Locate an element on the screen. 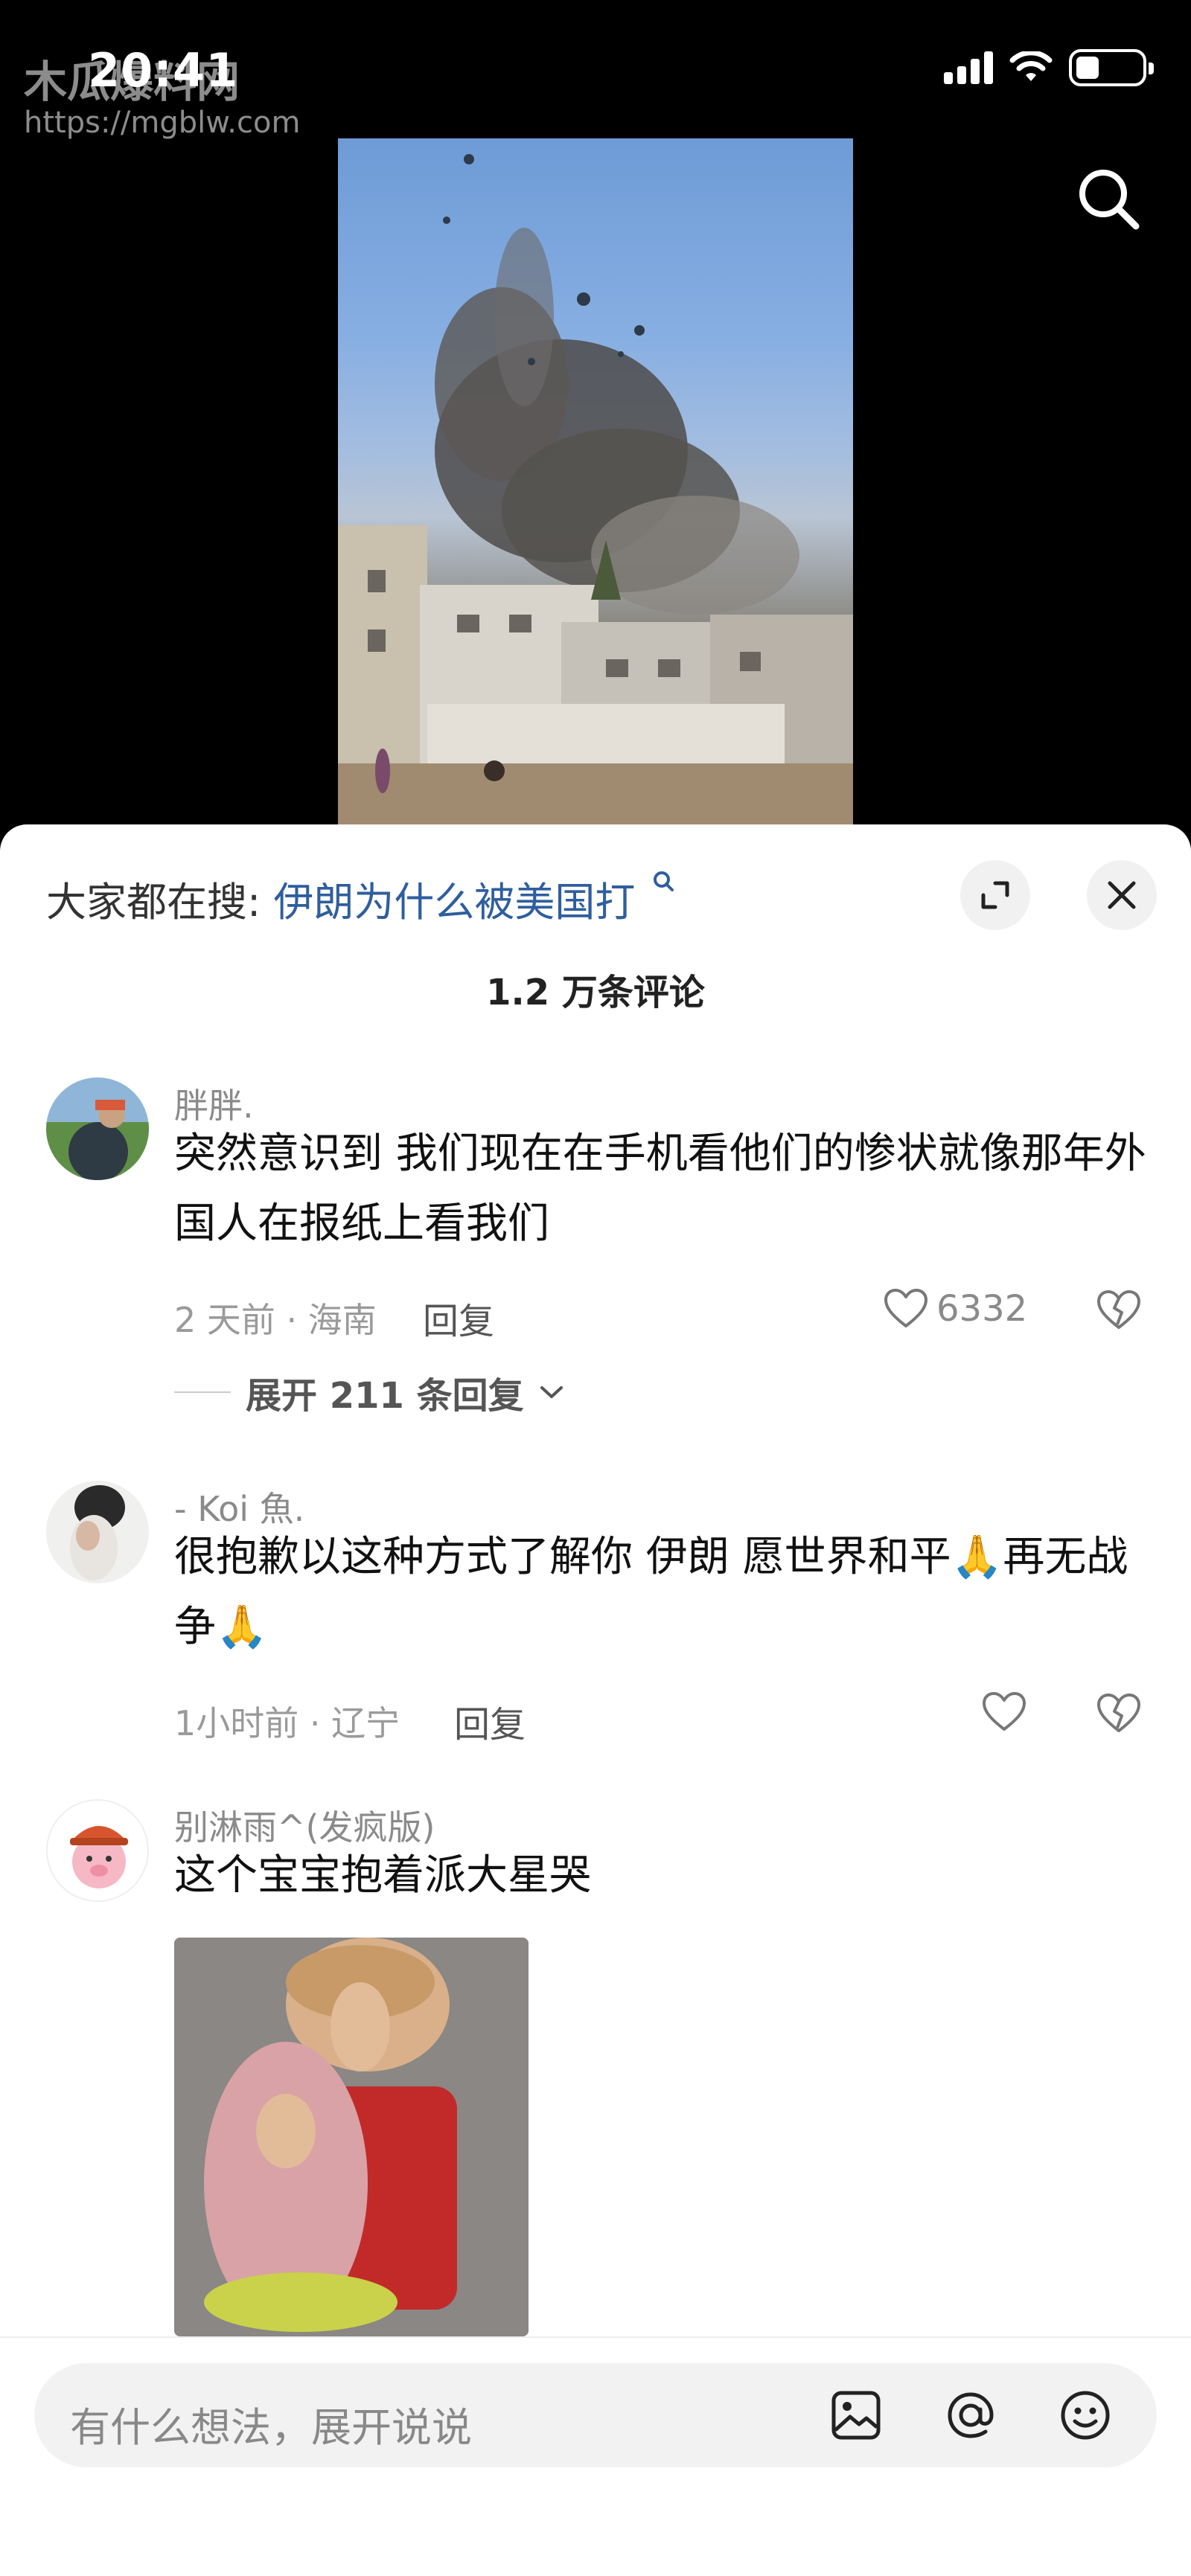  comment-count: 1.2 万条评论 is located at coordinates (595, 993).